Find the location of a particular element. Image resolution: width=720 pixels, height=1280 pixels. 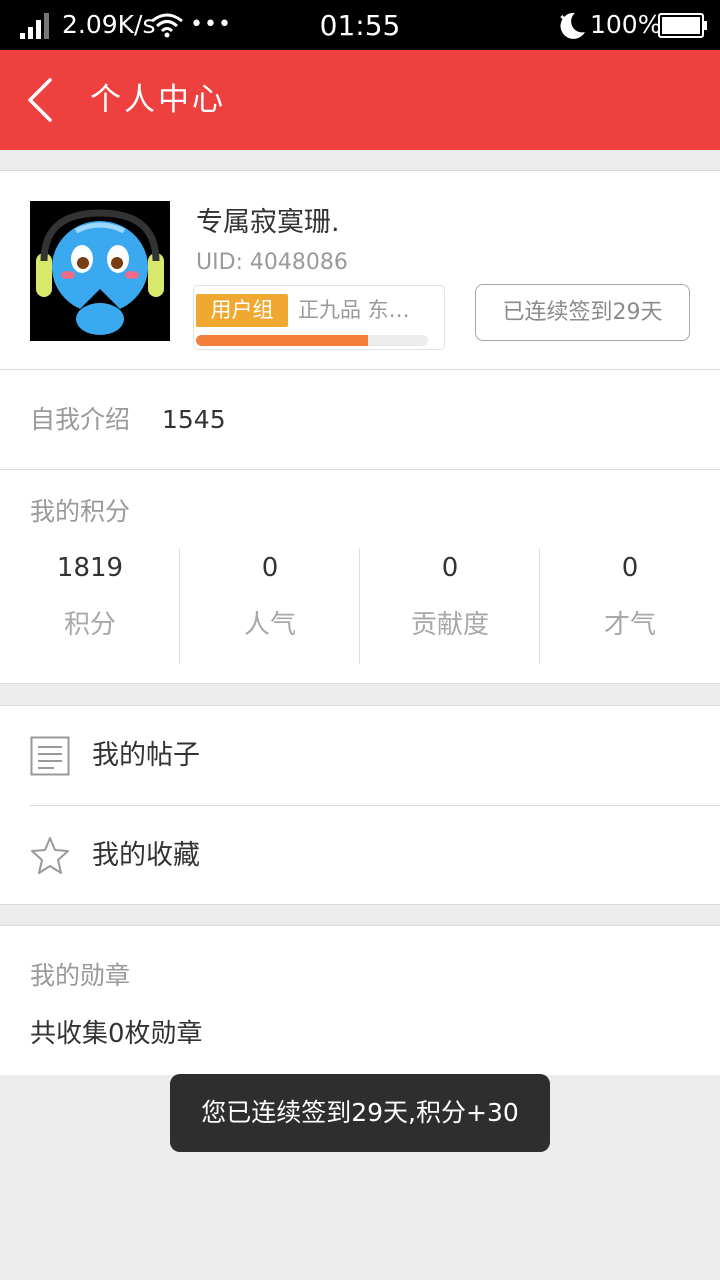

star-icon is located at coordinates (50, 855).